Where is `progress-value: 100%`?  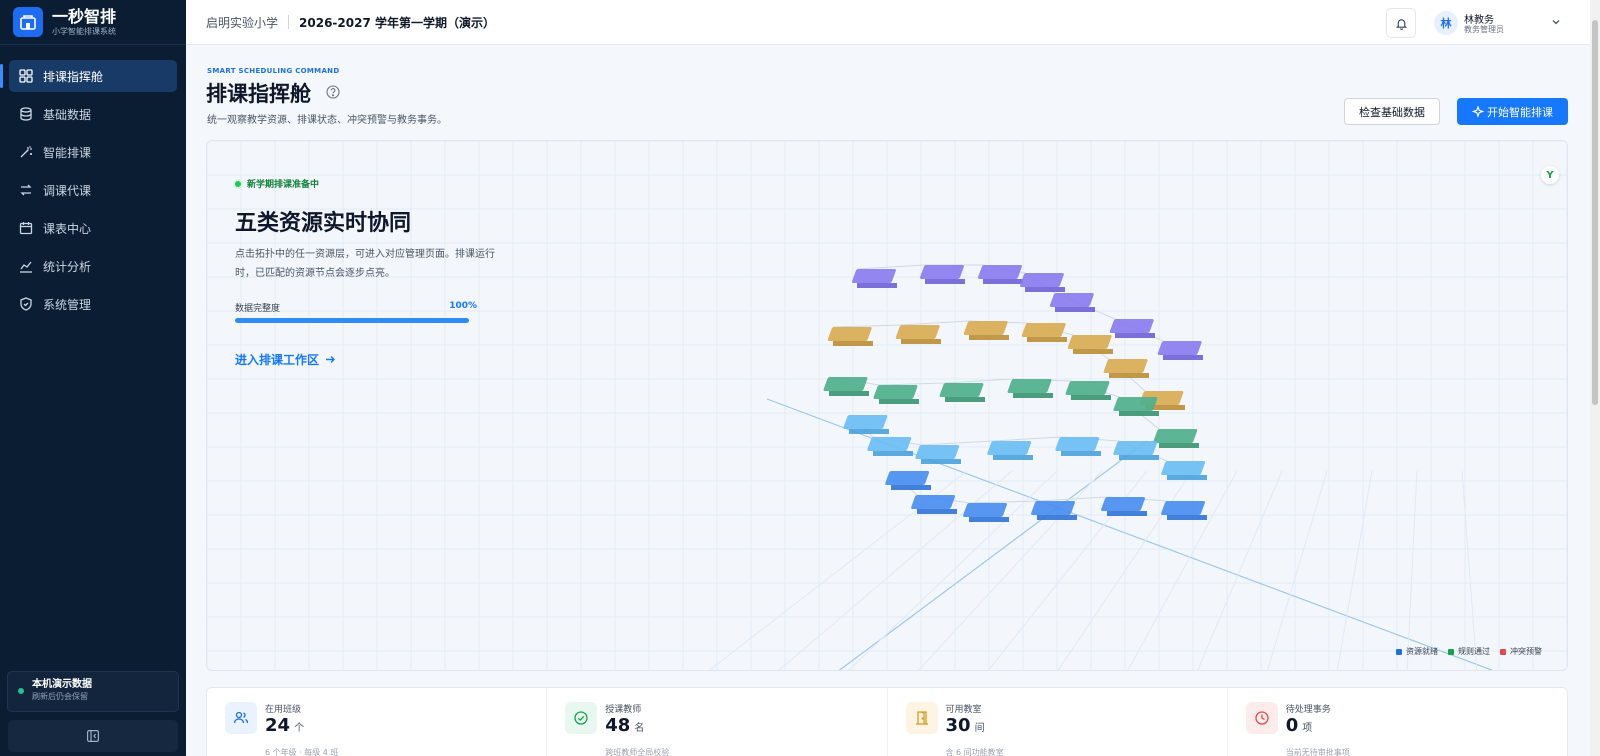 progress-value: 100% is located at coordinates (463, 306).